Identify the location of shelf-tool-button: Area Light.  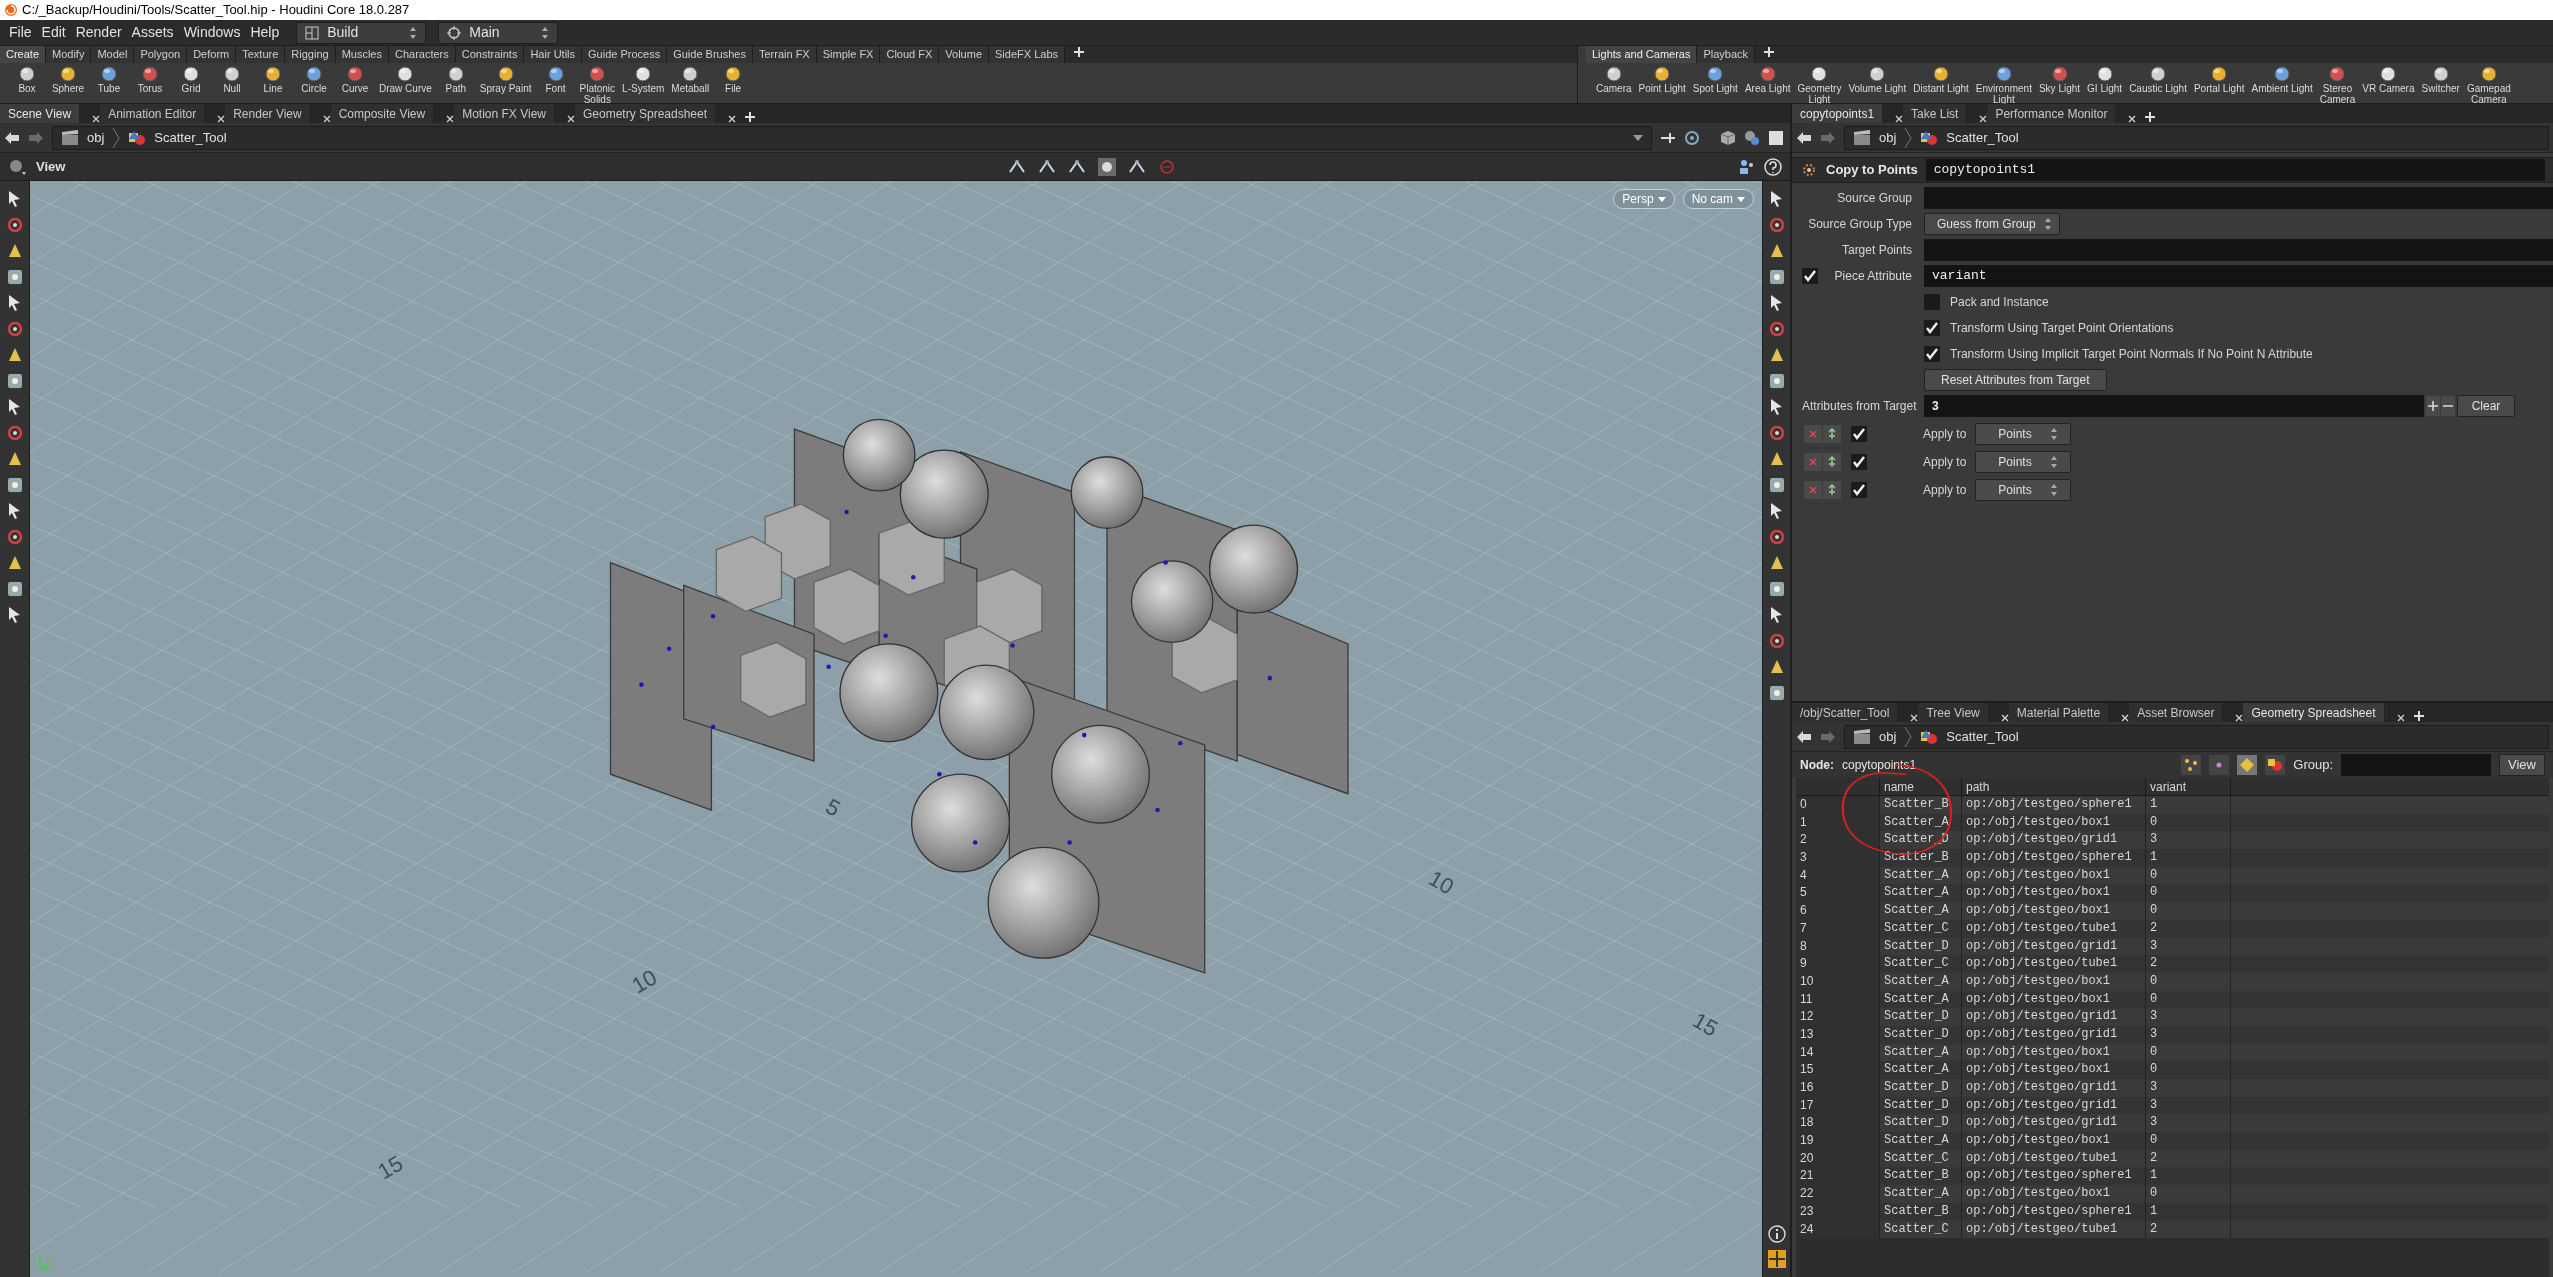
(1767, 79).